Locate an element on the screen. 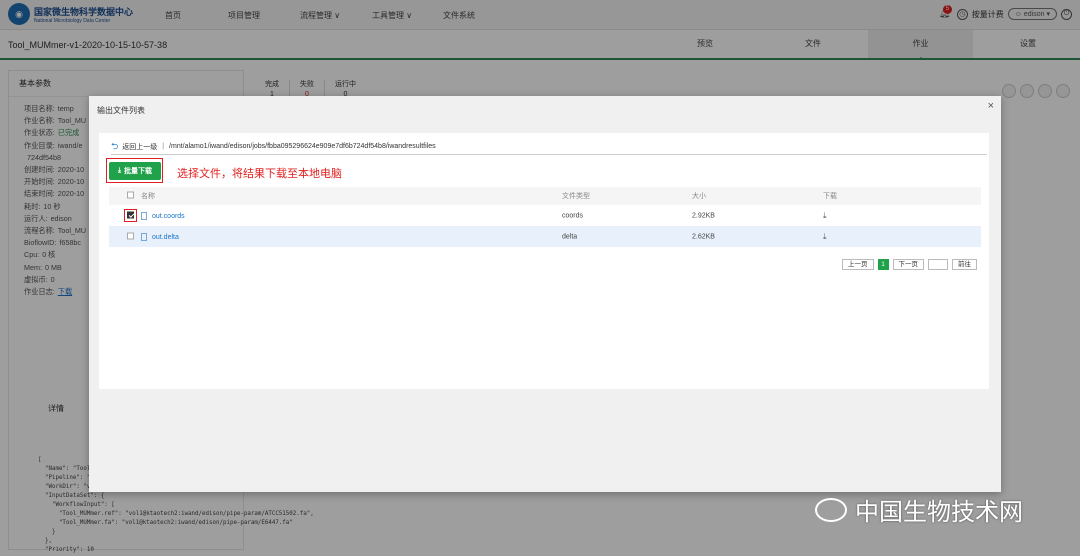 This screenshot has height=556, width=1080. goto-button: 前往 is located at coordinates (964, 264).